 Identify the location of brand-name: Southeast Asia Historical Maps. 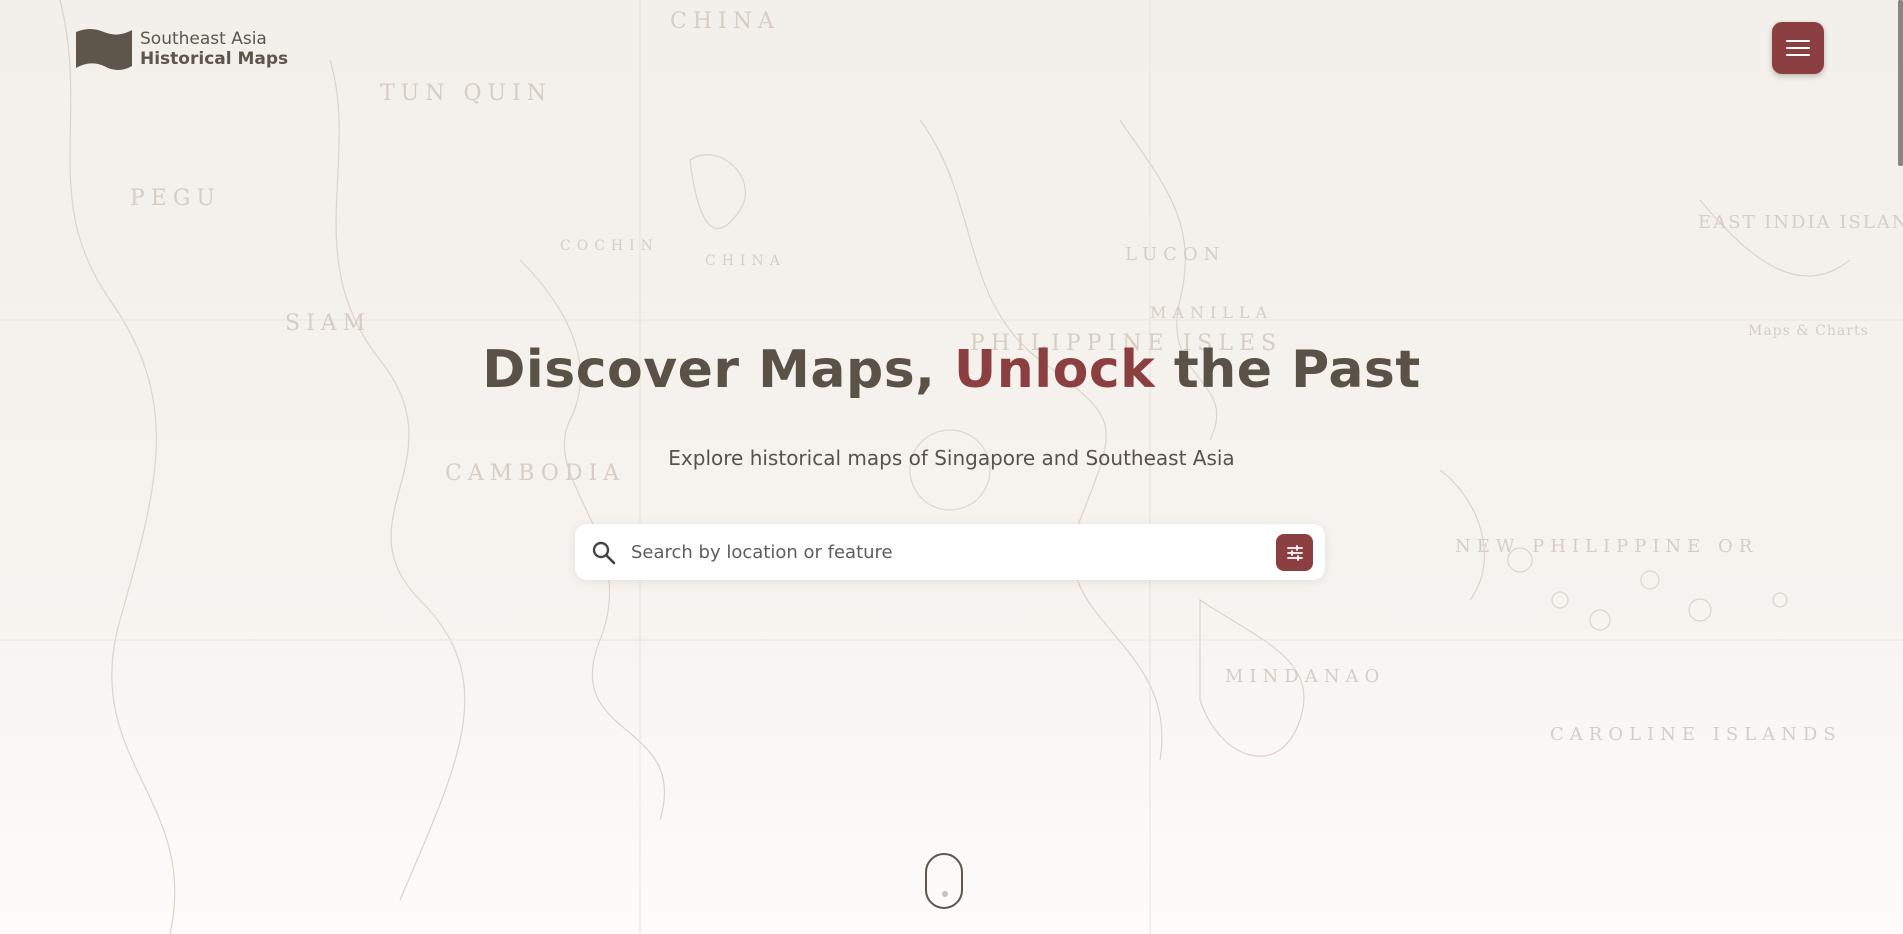
(214, 49).